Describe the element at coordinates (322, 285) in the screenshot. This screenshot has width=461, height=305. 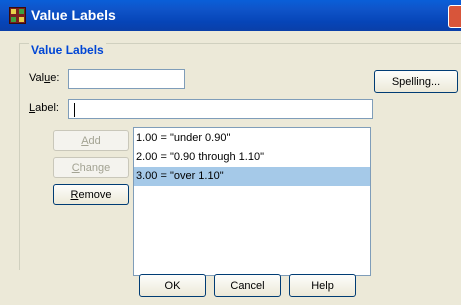
I see `help-button: Help` at that location.